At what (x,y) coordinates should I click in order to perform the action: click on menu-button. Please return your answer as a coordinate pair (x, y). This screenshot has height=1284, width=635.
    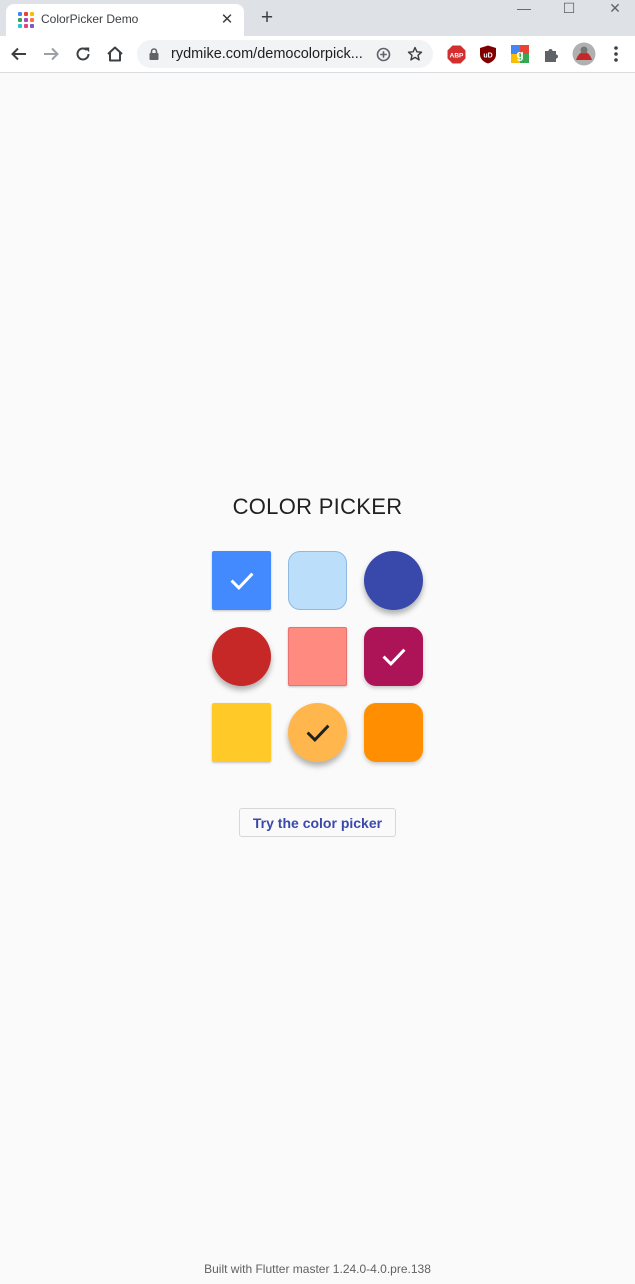
    Looking at the image, I should click on (616, 54).